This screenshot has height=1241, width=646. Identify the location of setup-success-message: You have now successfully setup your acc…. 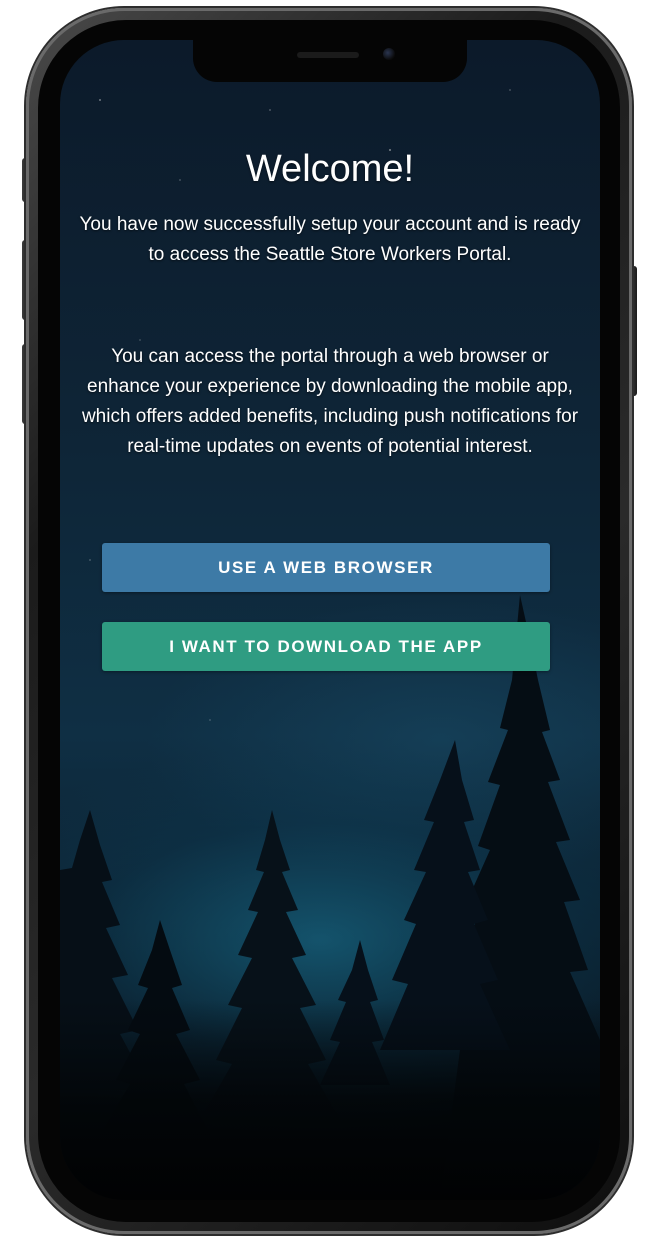
(330, 239).